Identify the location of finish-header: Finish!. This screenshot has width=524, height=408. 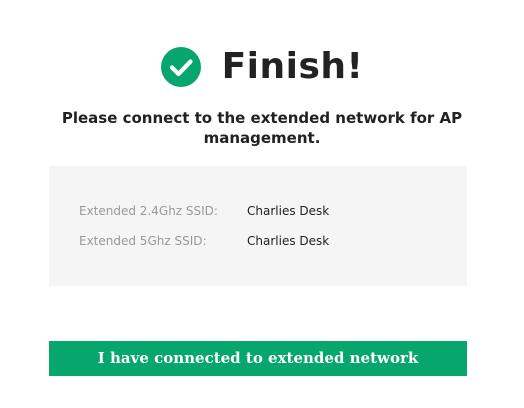
(262, 67).